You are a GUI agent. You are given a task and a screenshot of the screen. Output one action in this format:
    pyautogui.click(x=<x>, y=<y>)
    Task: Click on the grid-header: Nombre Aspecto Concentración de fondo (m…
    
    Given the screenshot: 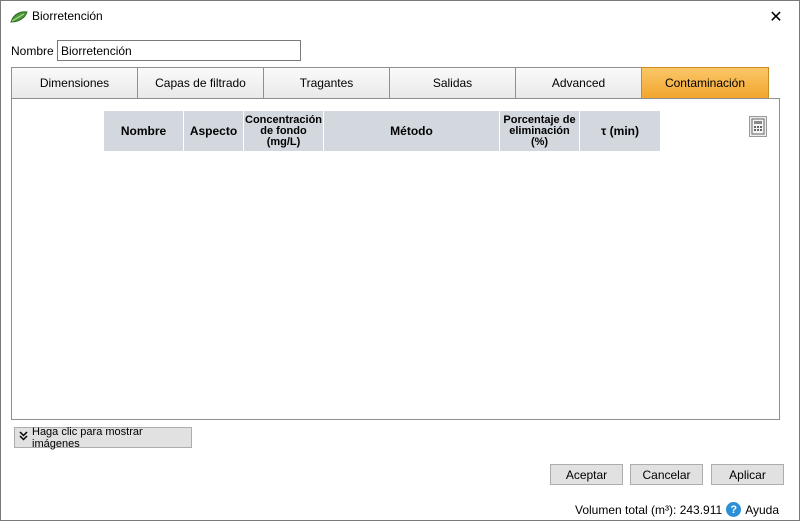 What is the action you would take?
    pyautogui.click(x=382, y=131)
    